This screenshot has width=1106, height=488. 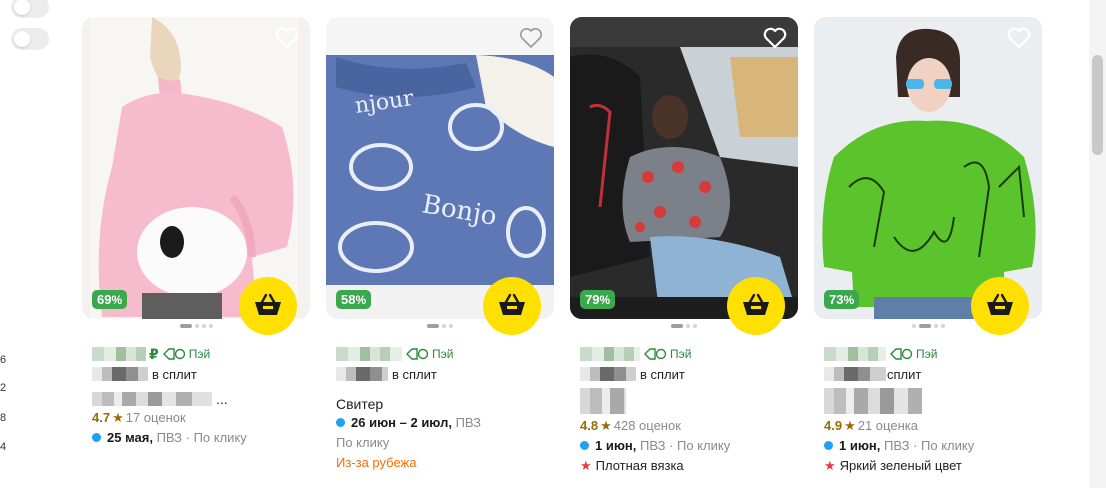 I want to click on product-photo-1: 69%, so click(x=196, y=168).